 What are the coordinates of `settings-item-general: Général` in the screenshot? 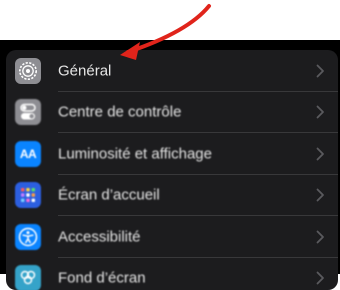 It's located at (172, 71).